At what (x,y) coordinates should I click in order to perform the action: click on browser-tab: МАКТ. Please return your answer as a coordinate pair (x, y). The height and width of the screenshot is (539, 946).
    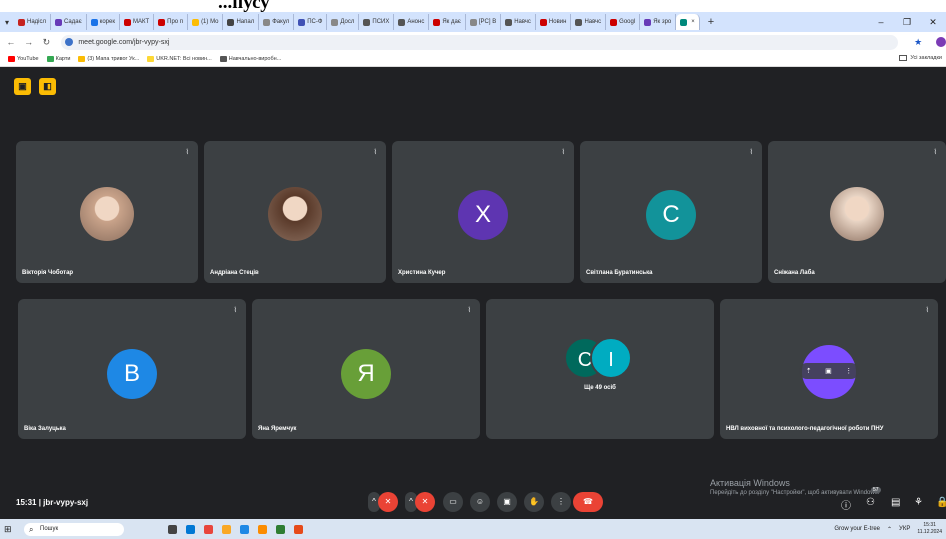
    Looking at the image, I should click on (137, 22).